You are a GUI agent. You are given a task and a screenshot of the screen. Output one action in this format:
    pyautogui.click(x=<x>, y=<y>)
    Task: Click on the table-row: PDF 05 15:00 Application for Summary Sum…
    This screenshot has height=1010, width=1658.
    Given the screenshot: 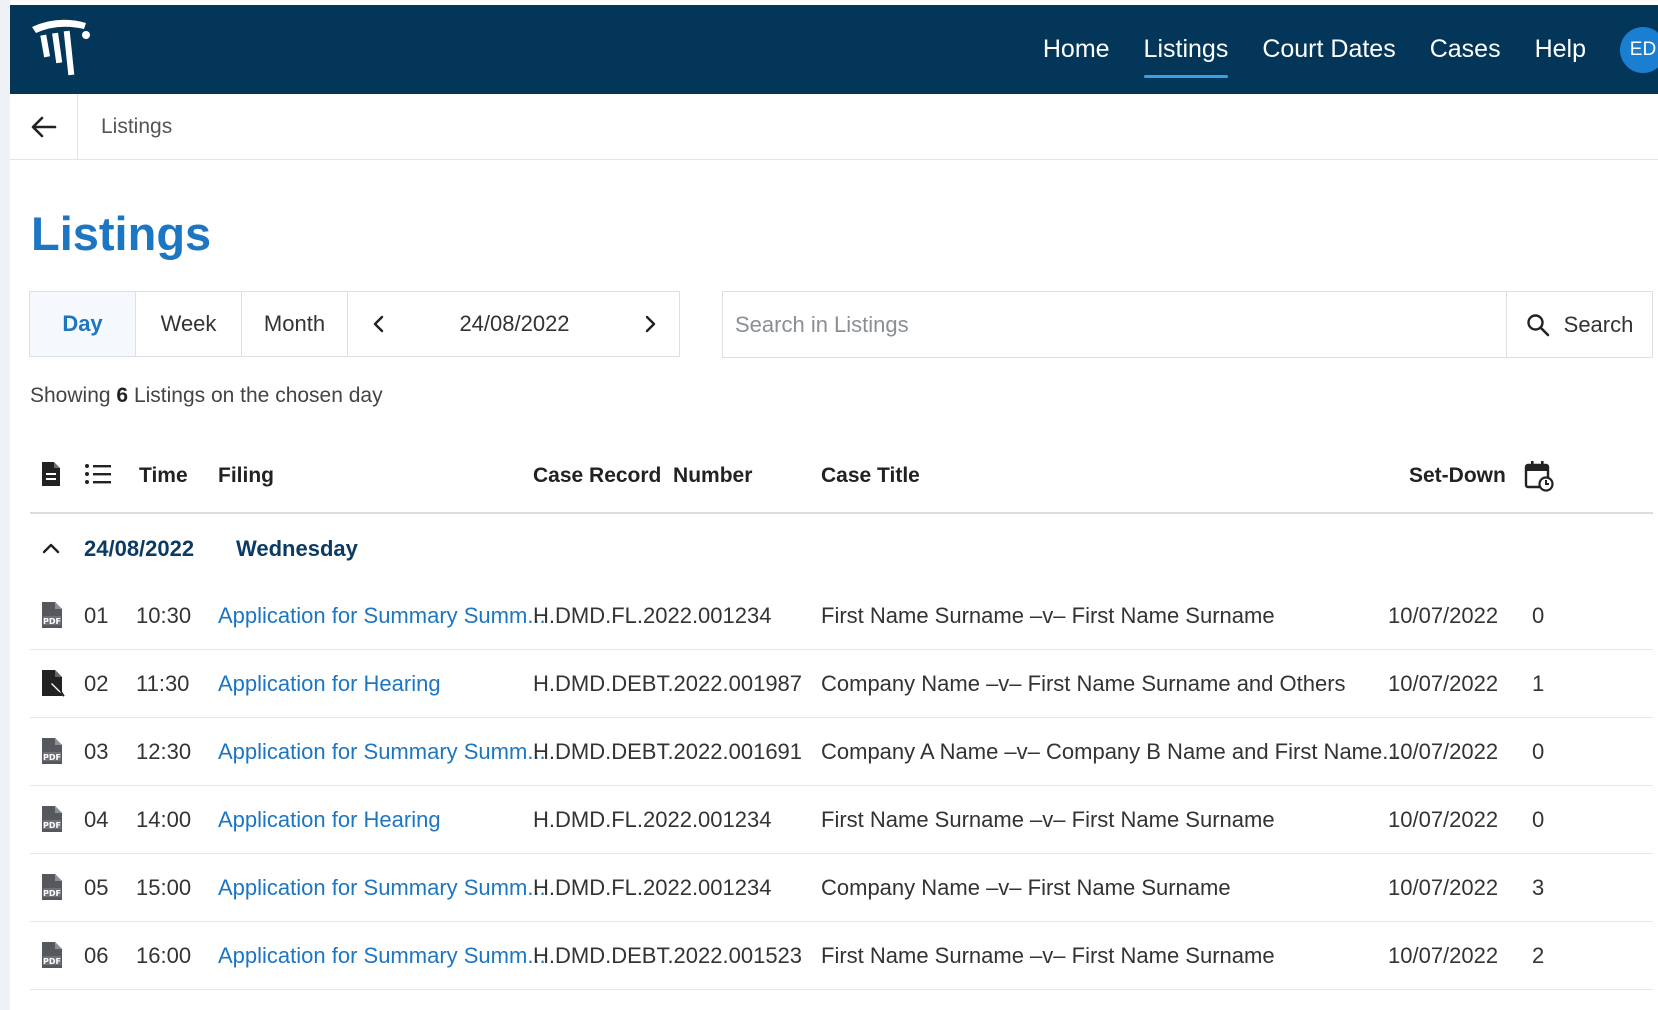 What is the action you would take?
    pyautogui.click(x=841, y=888)
    